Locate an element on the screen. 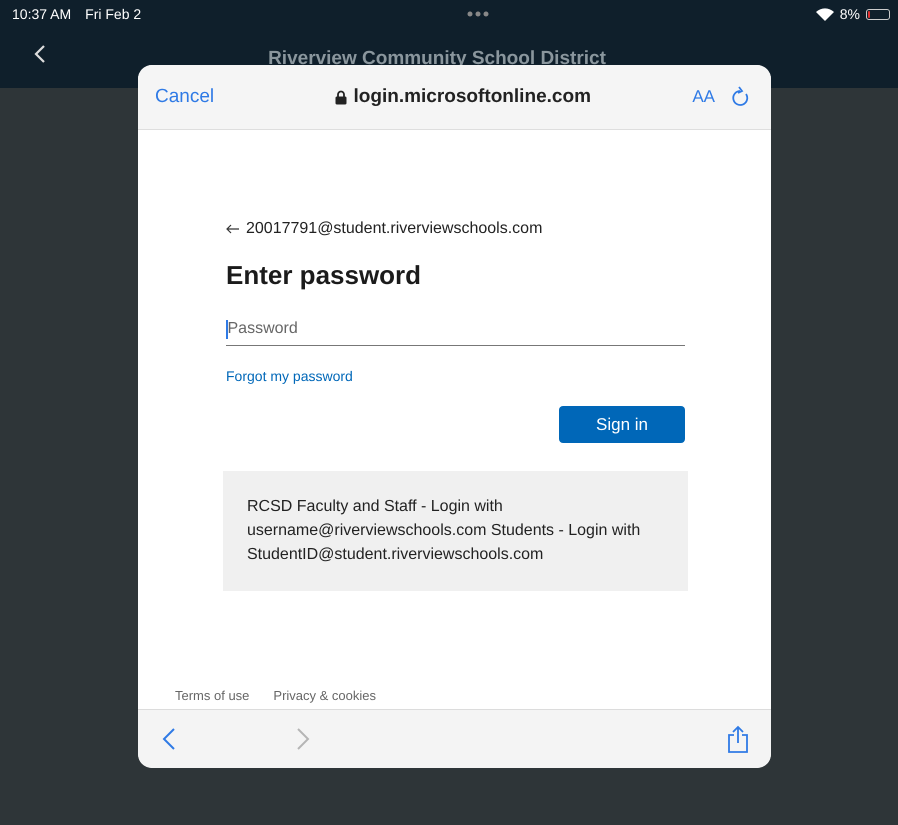  wifi-icon is located at coordinates (825, 14).